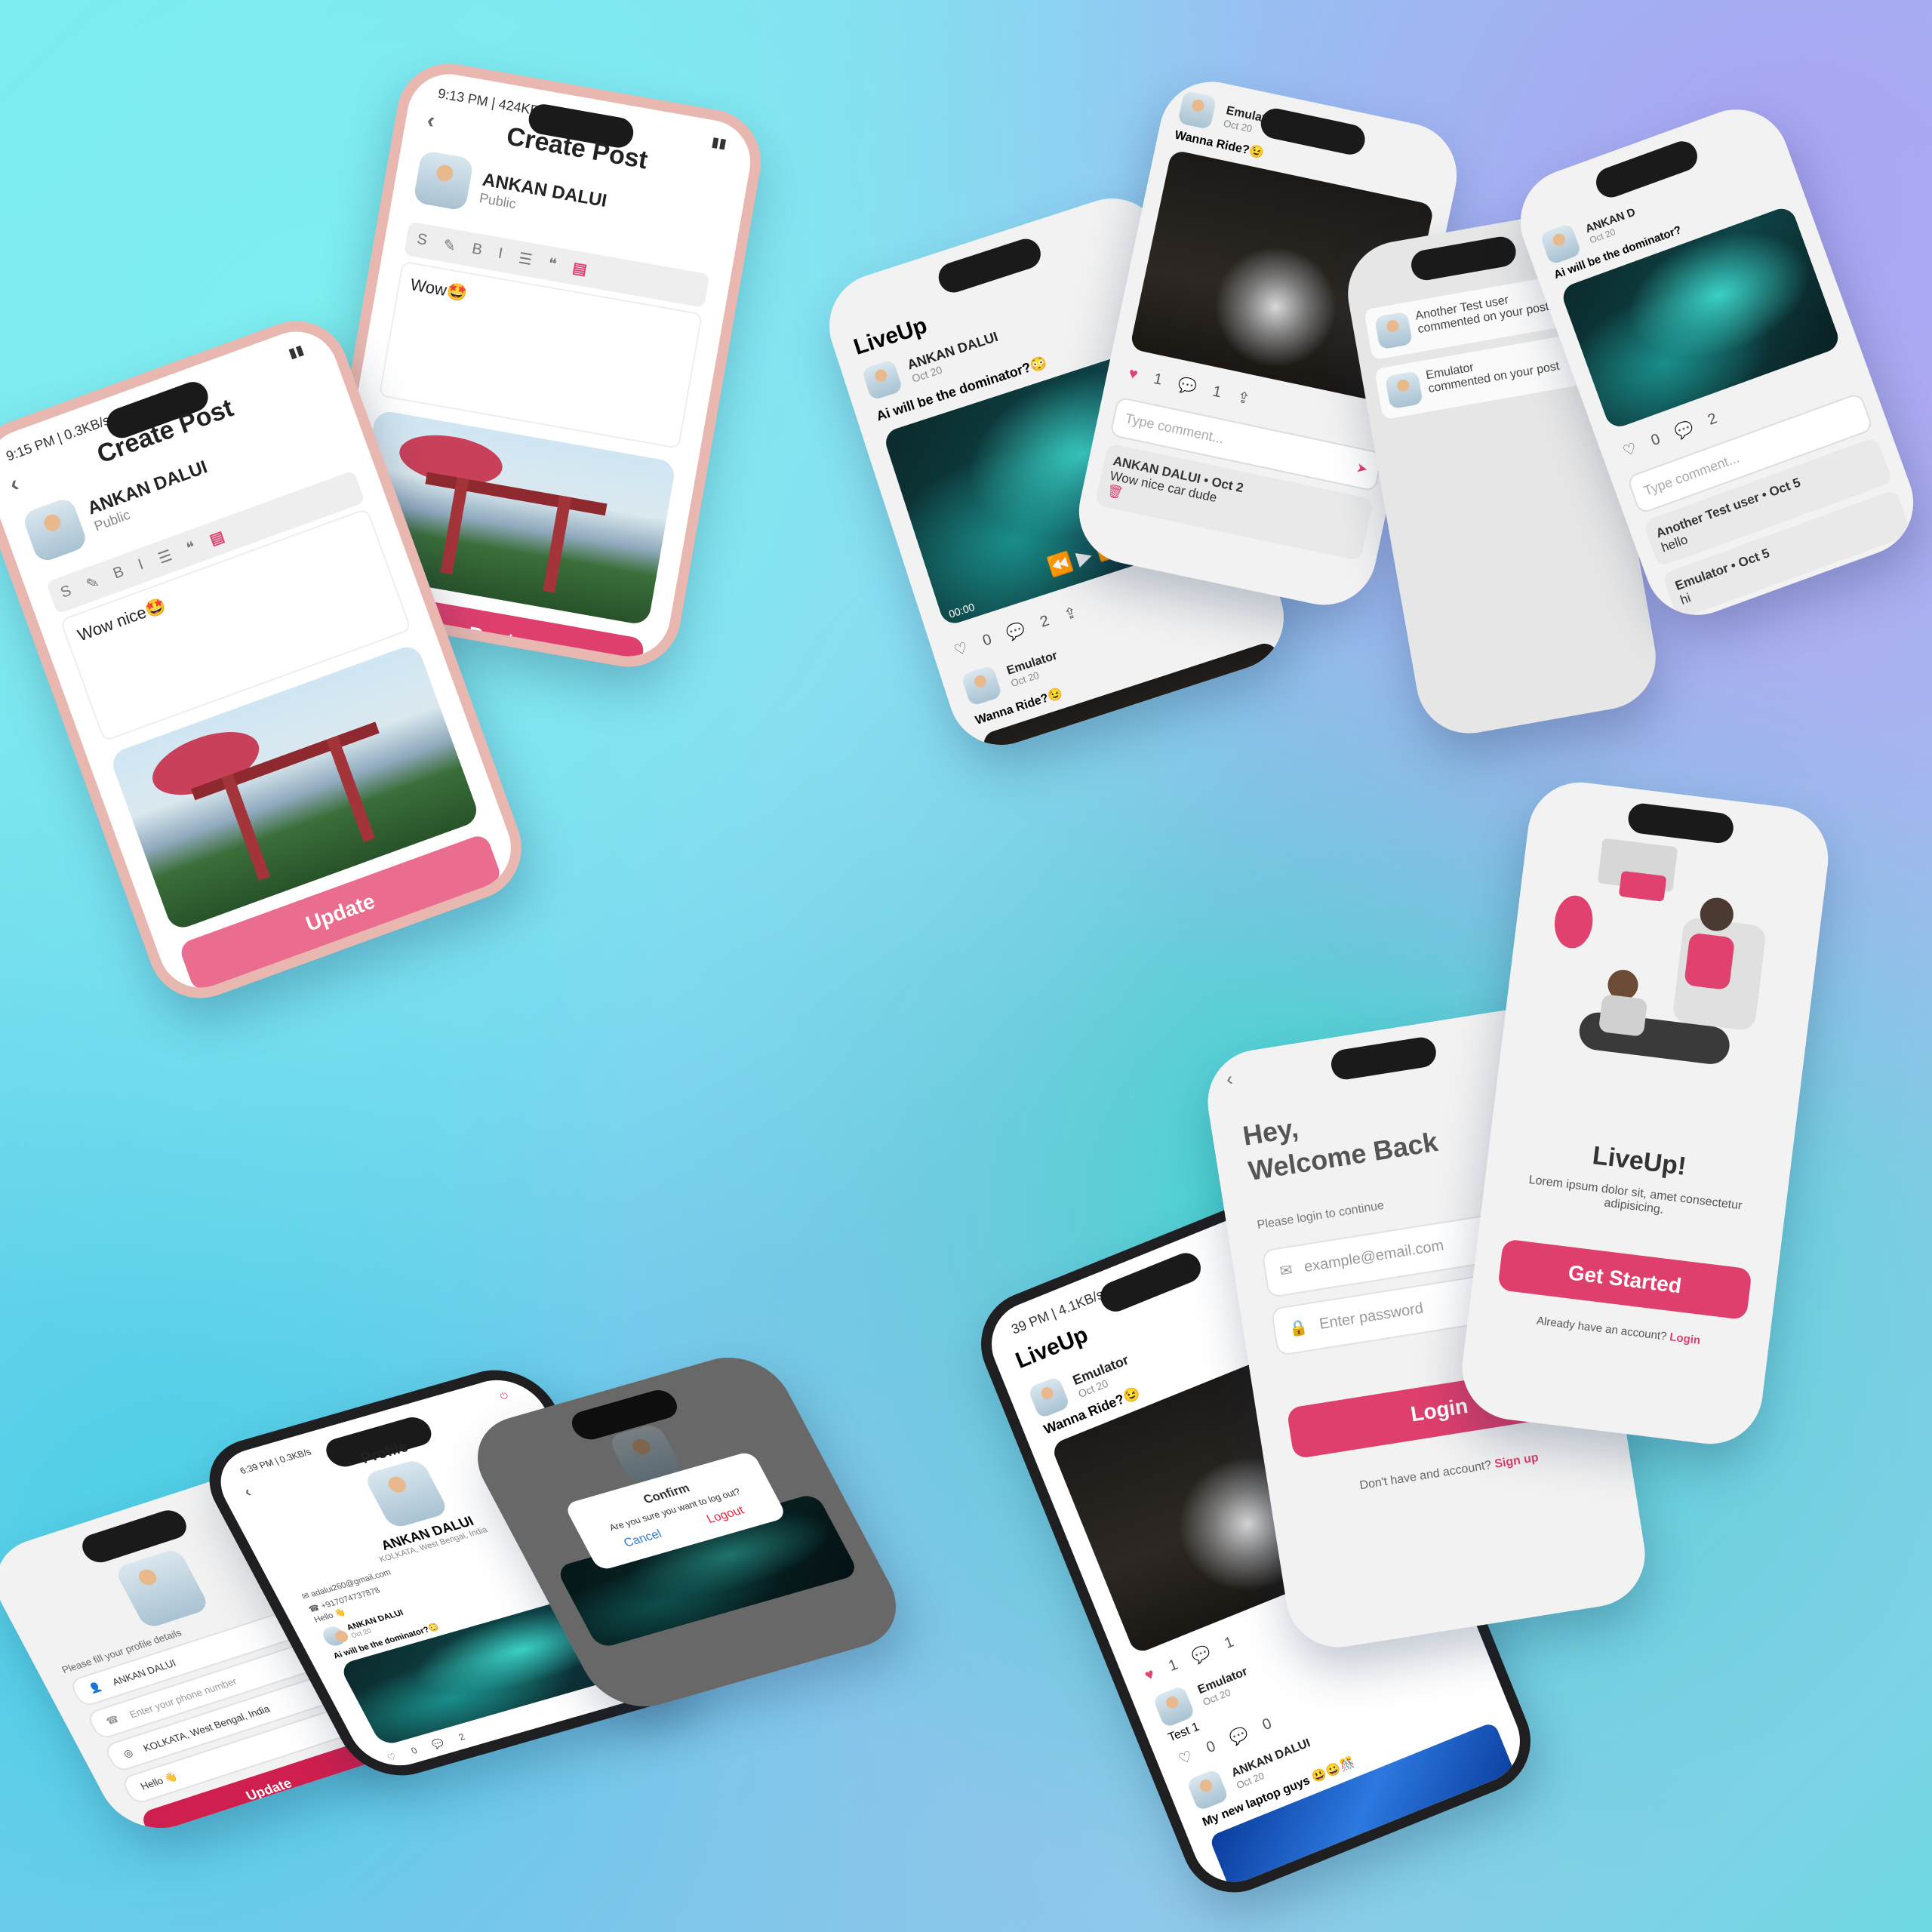 The image size is (1932, 1932). What do you see at coordinates (1517, 1461) in the screenshot?
I see `signup-link: Sign up` at bounding box center [1517, 1461].